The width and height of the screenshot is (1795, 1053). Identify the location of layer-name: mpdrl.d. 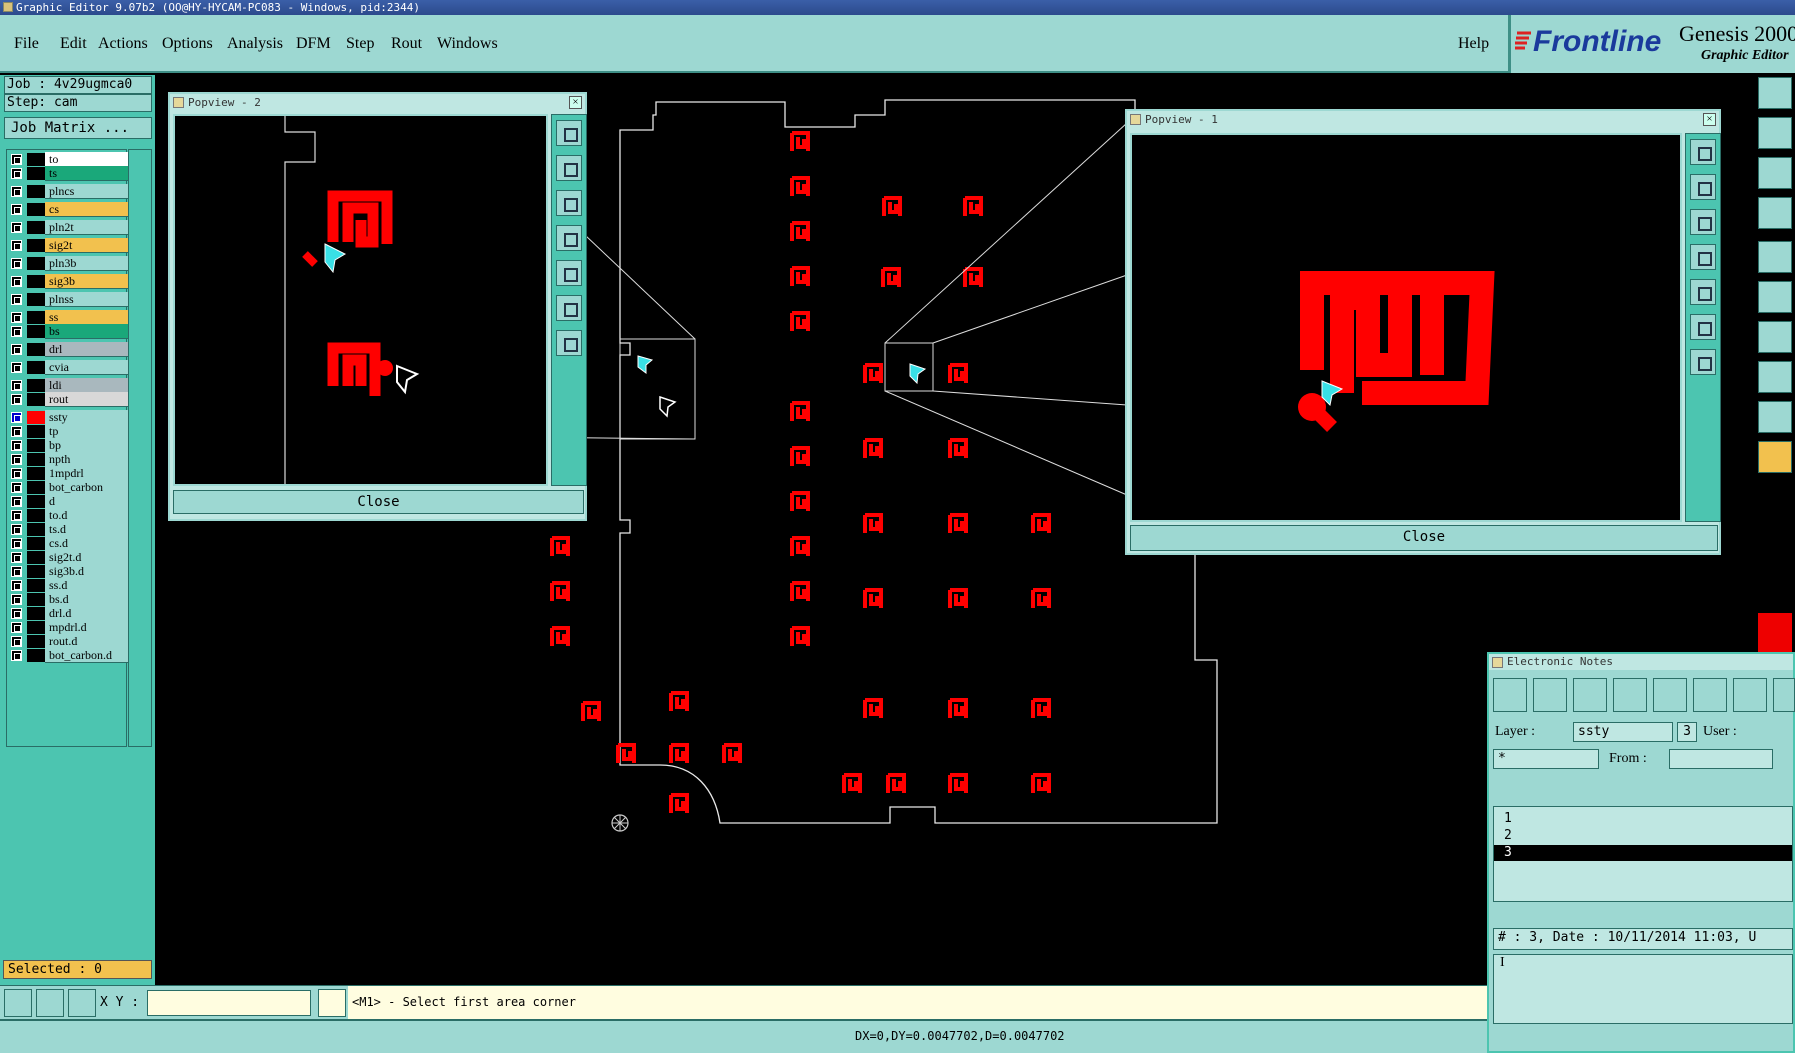
(86, 627).